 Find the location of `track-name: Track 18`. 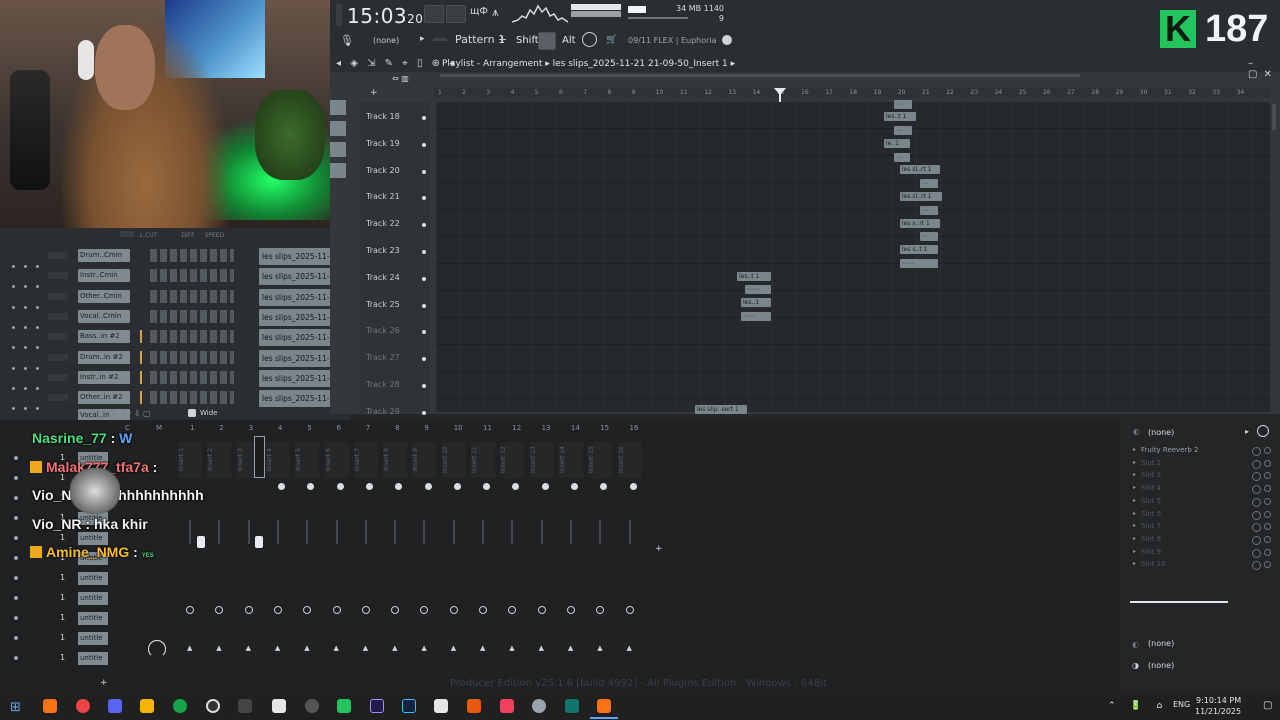

track-name: Track 18 is located at coordinates (383, 116).